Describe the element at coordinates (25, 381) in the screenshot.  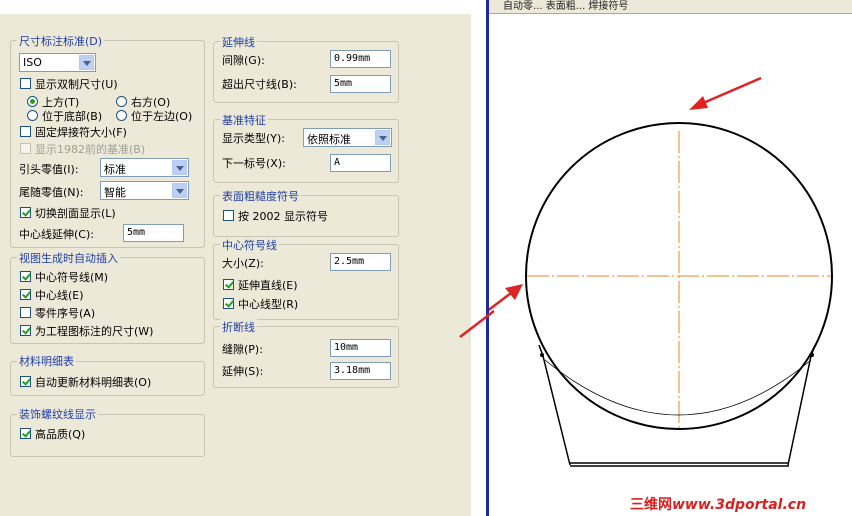
I see `bom-auto-update-checkbox` at that location.